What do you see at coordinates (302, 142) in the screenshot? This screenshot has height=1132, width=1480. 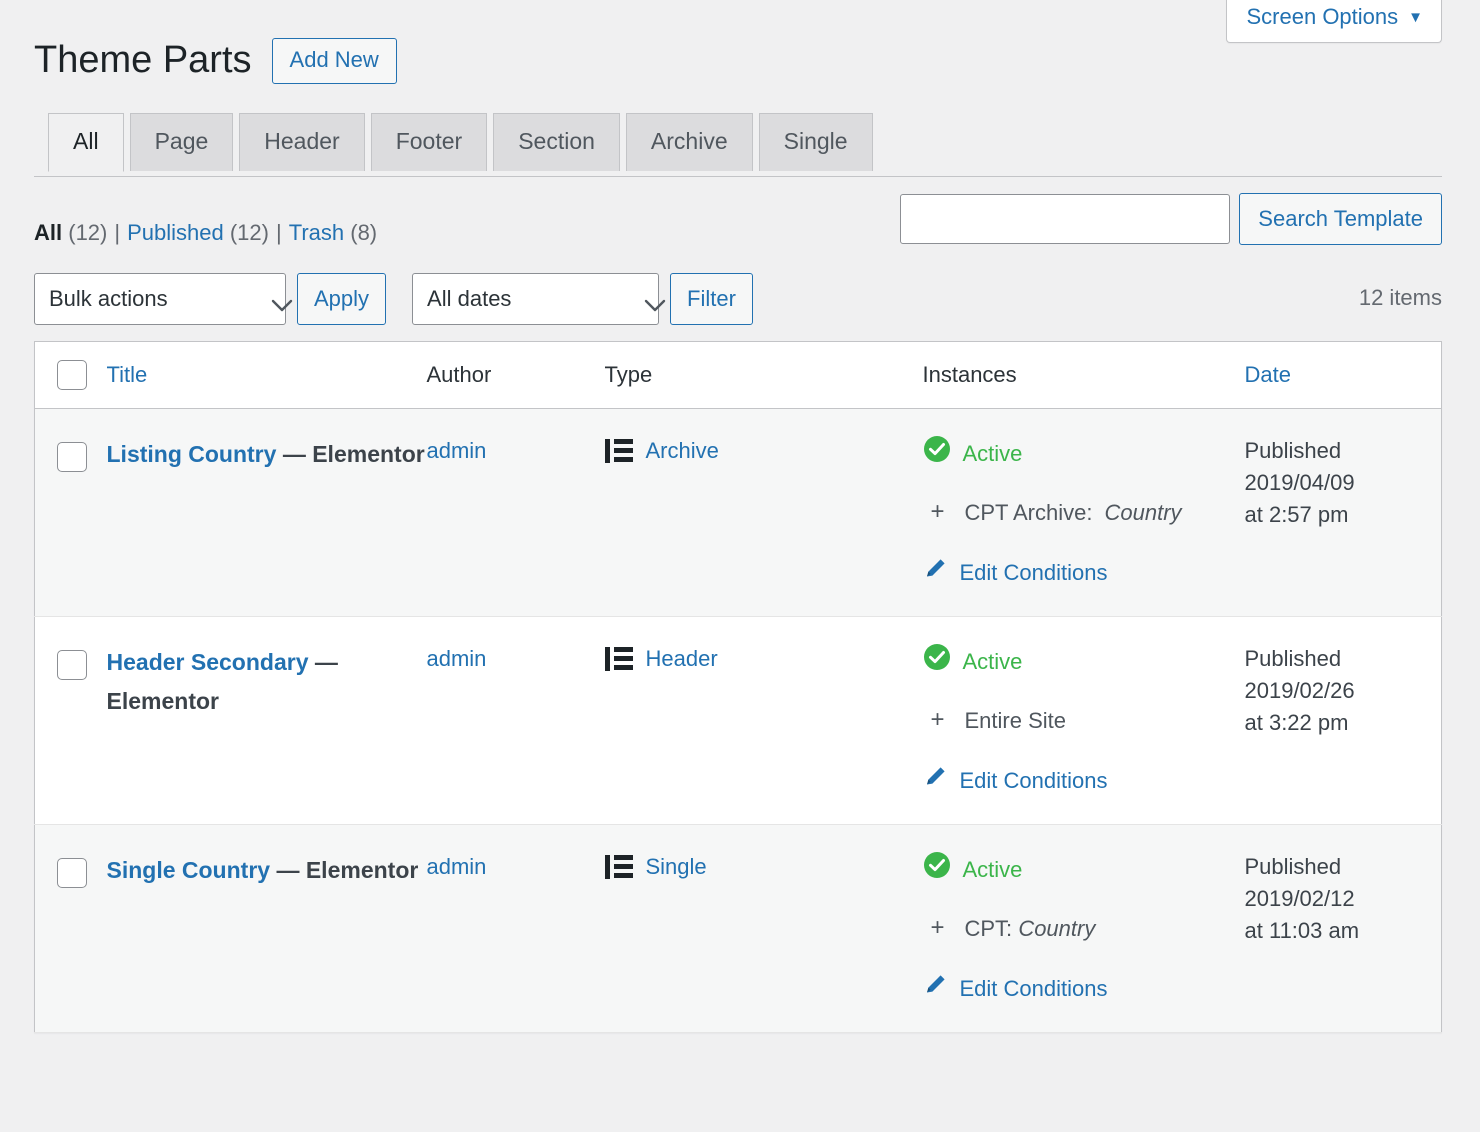 I see `tab-header: Header` at bounding box center [302, 142].